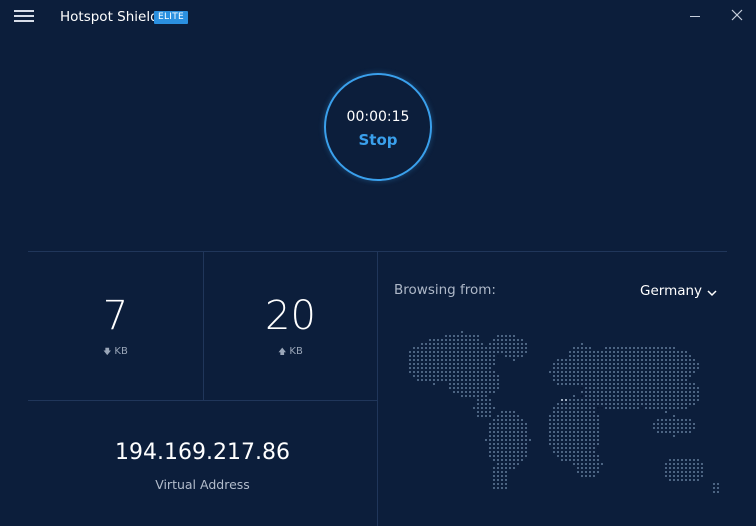  I want to click on minimize-button, so click(695, 15).